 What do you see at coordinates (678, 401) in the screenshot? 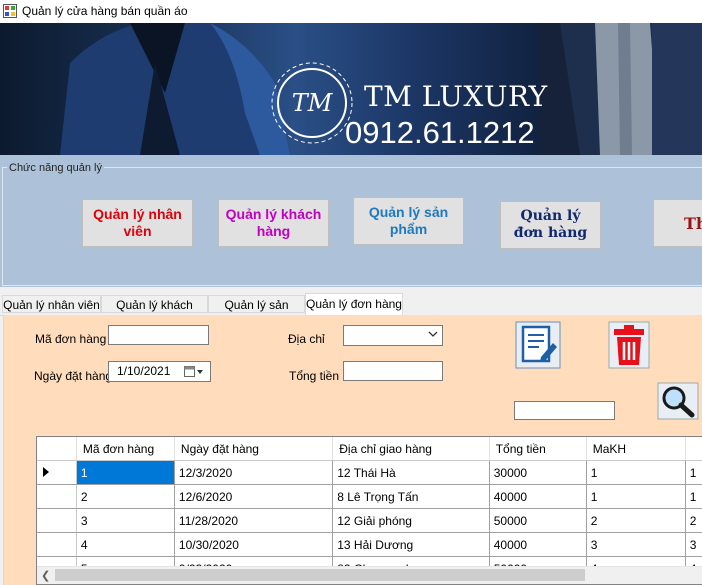
I see `magnifier-icon` at bounding box center [678, 401].